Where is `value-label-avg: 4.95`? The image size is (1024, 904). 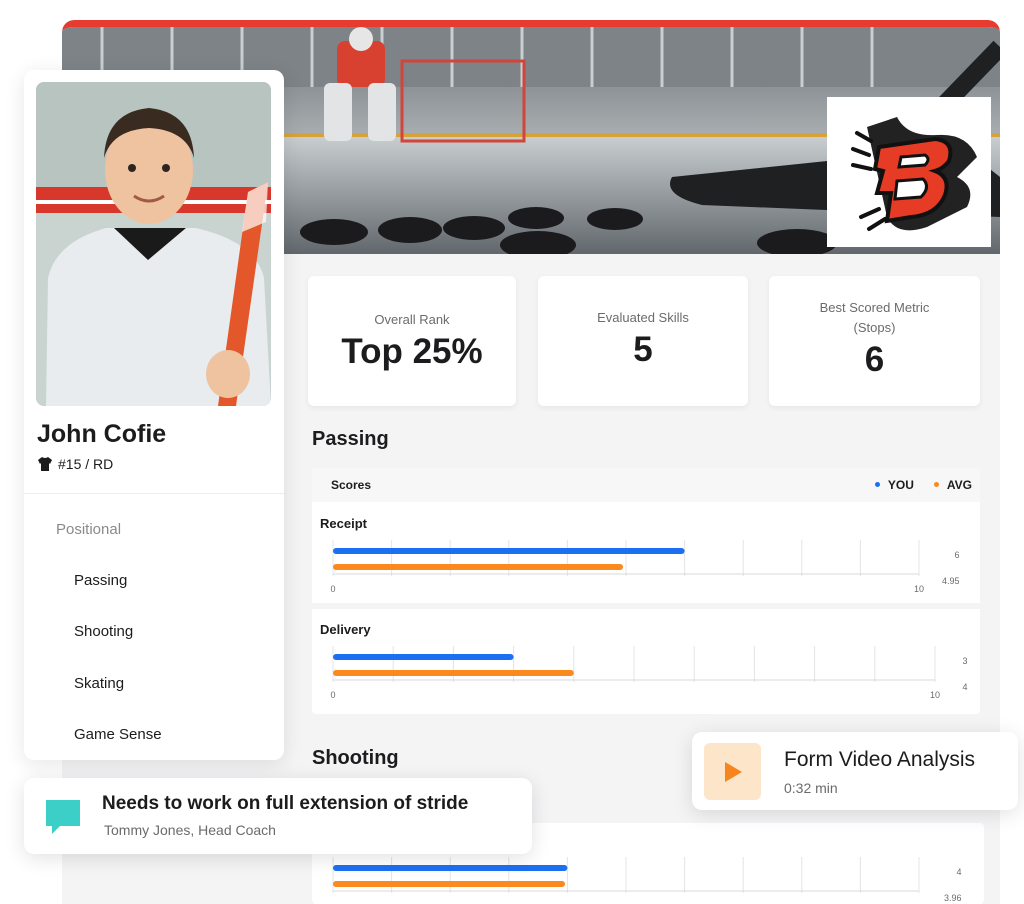
value-label-avg: 4.95 is located at coordinates (951, 581).